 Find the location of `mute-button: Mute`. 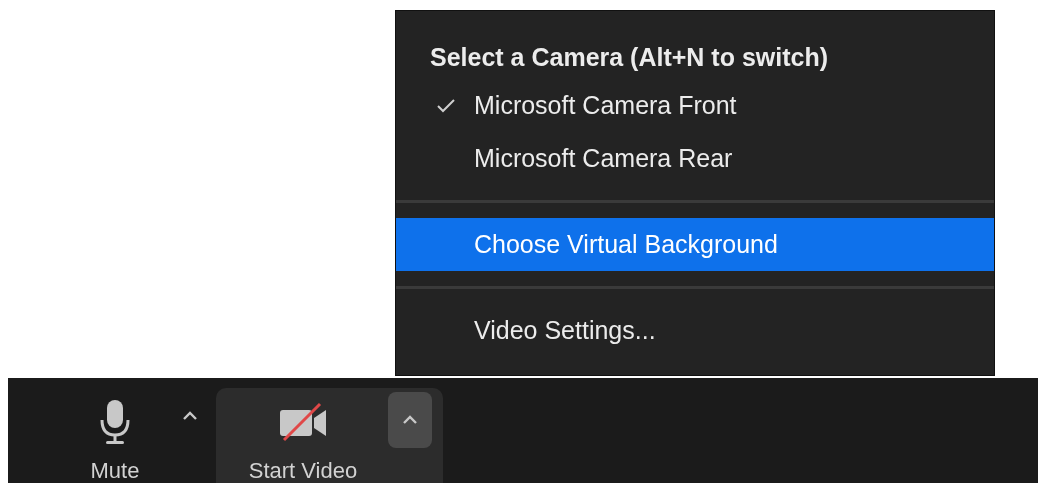

mute-button: Mute is located at coordinates (115, 435).